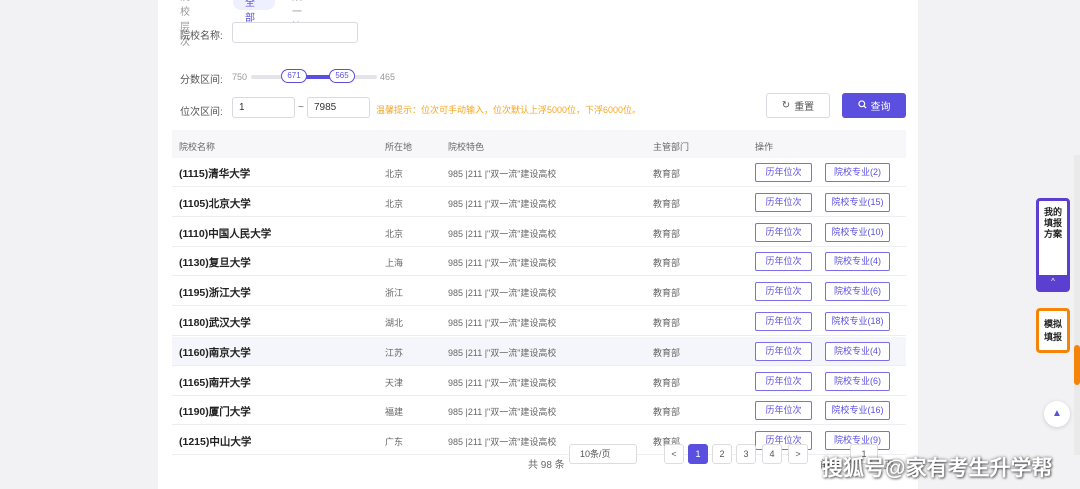  Describe the element at coordinates (698, 454) in the screenshot. I see `page-1: 1` at that location.